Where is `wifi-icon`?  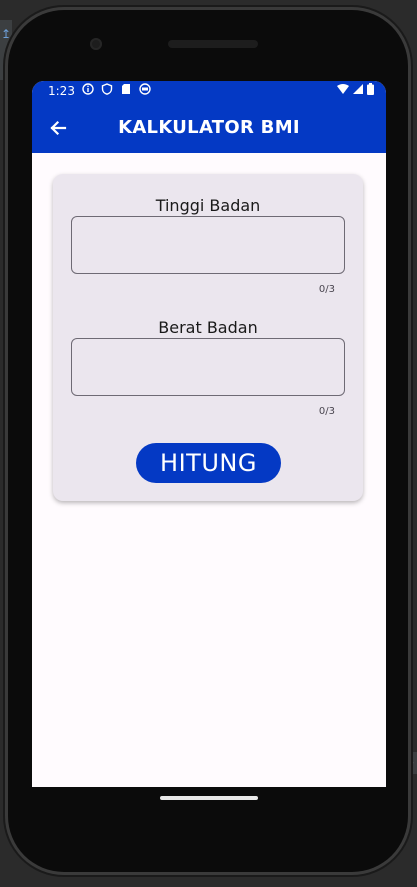
wifi-icon is located at coordinates (343, 90).